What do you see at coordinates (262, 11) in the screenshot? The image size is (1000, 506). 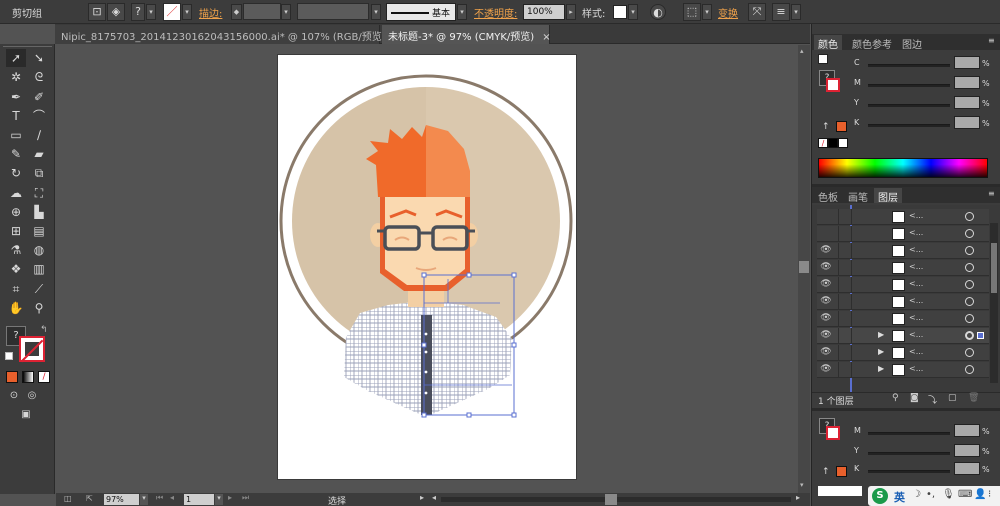 I see `stroke-weight-input` at bounding box center [262, 11].